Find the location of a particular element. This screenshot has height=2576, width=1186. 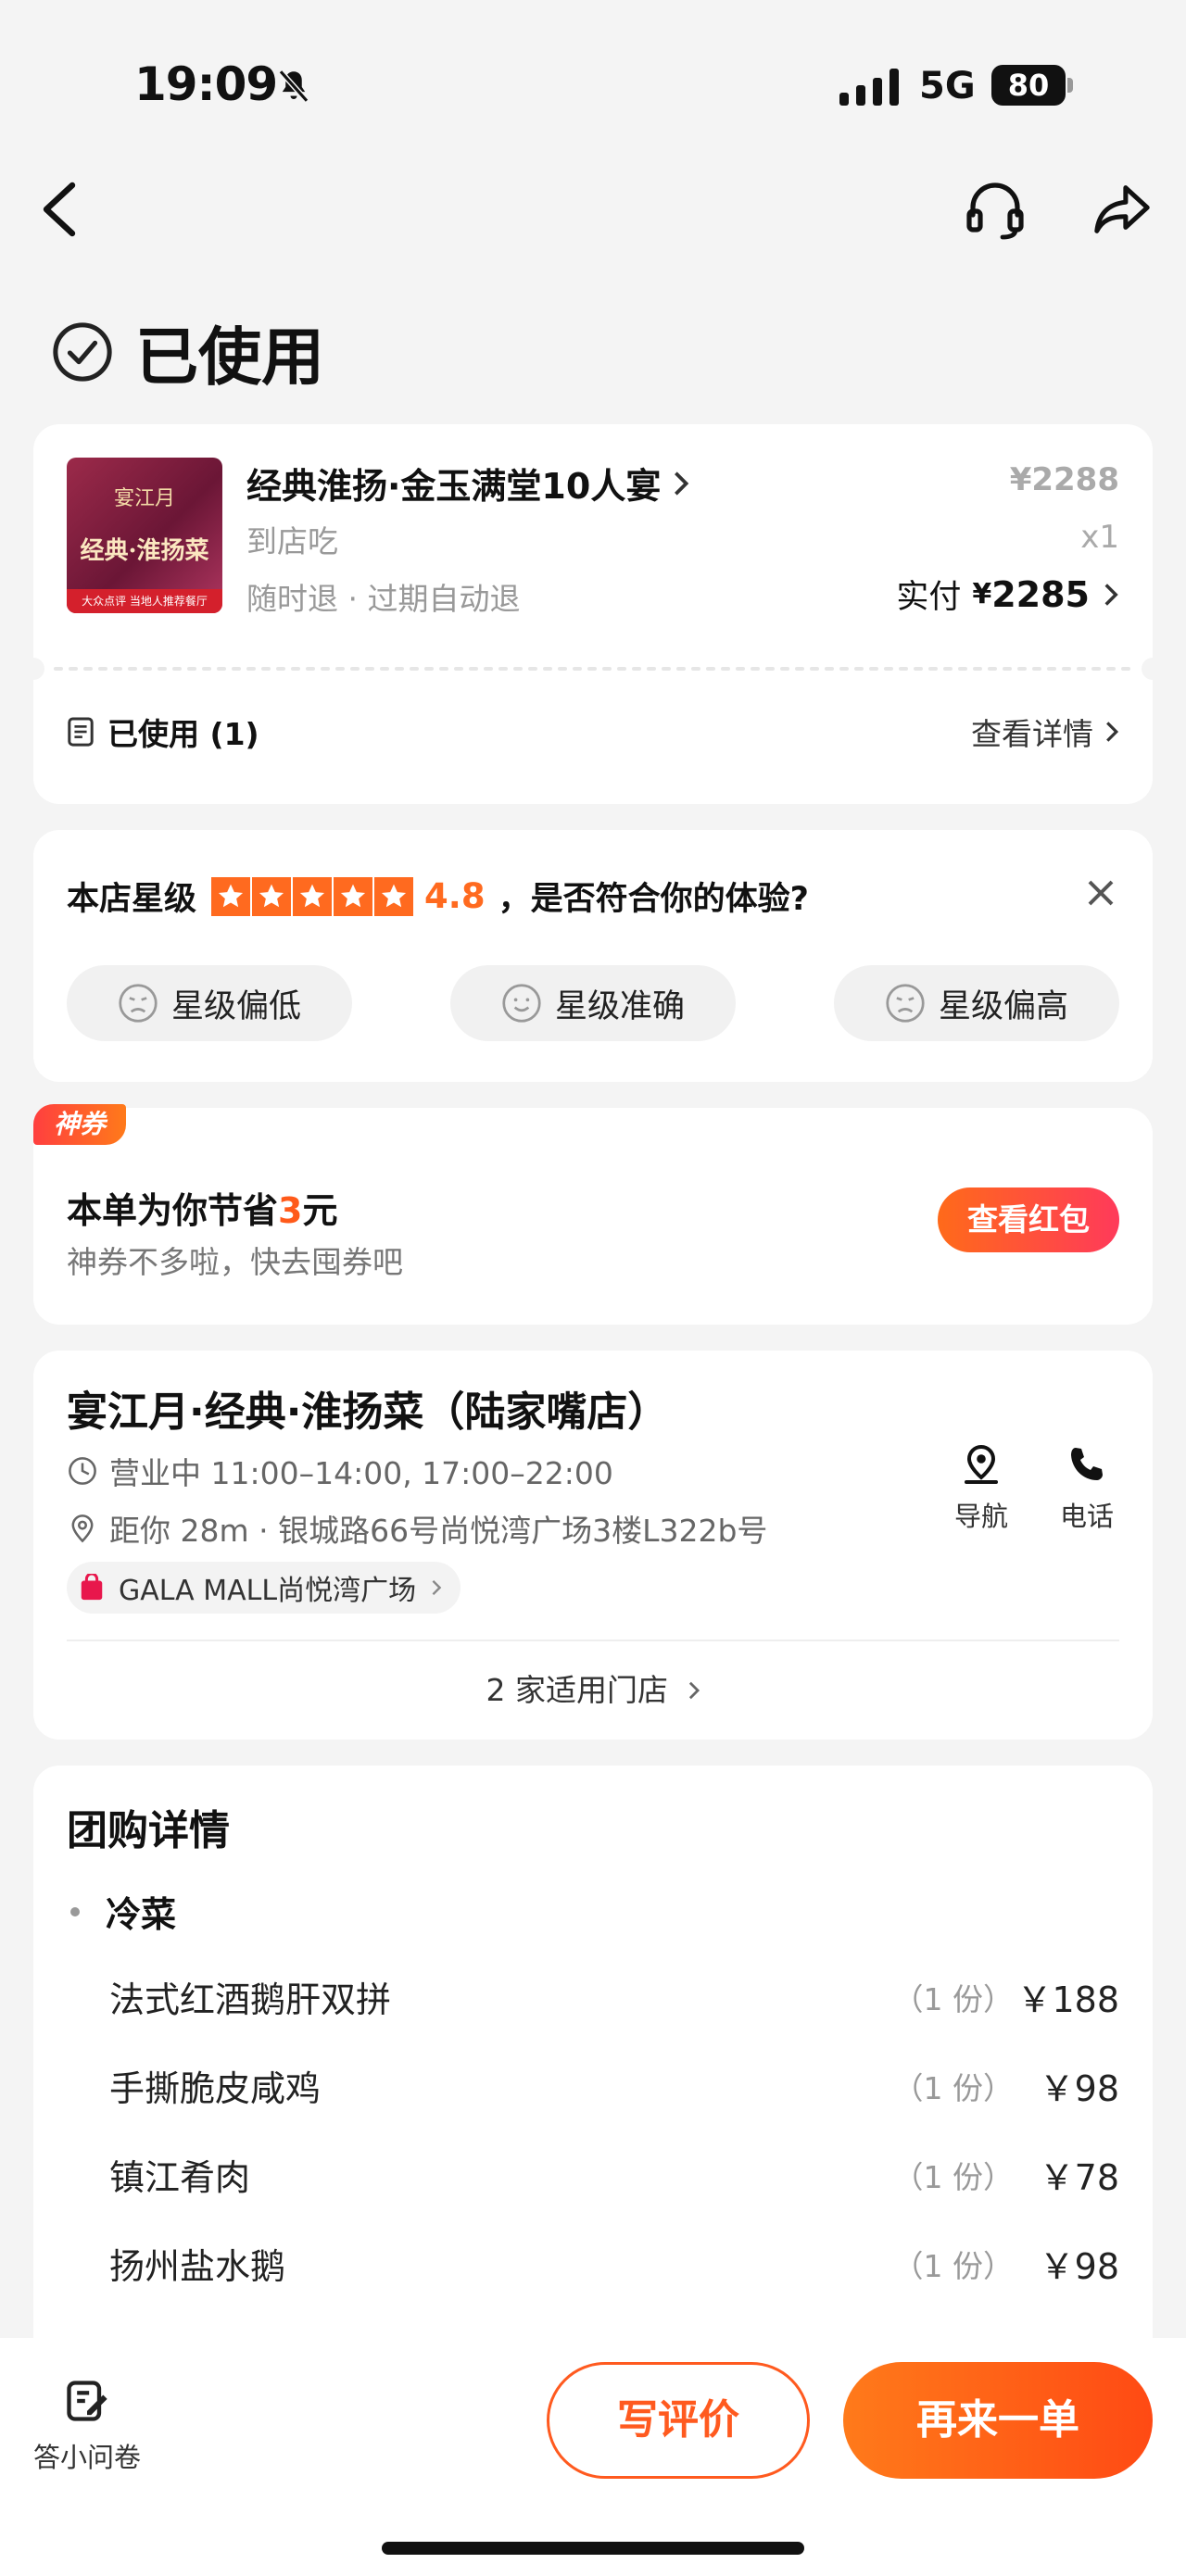

location-pin-icon is located at coordinates (82, 1528).